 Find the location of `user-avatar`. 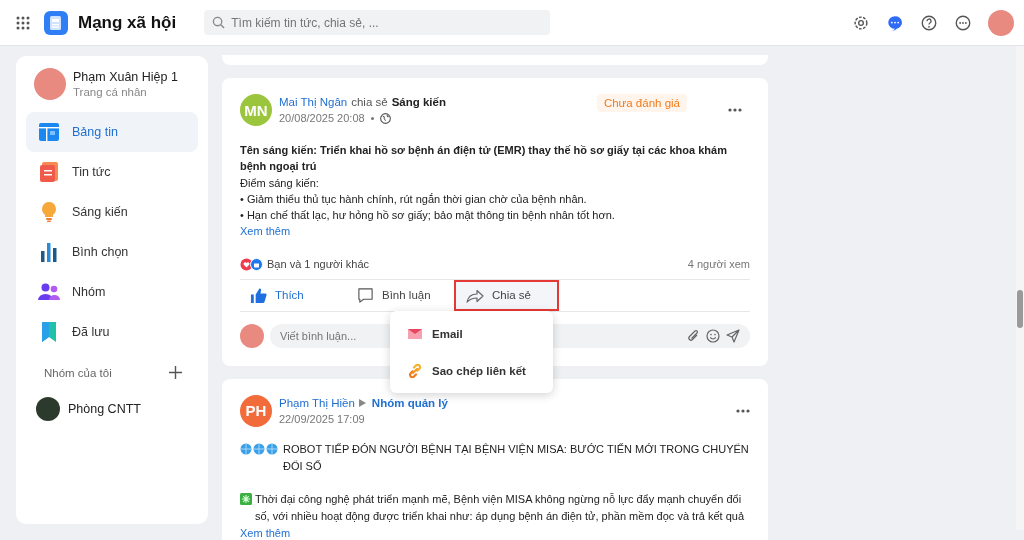

user-avatar is located at coordinates (252, 335).